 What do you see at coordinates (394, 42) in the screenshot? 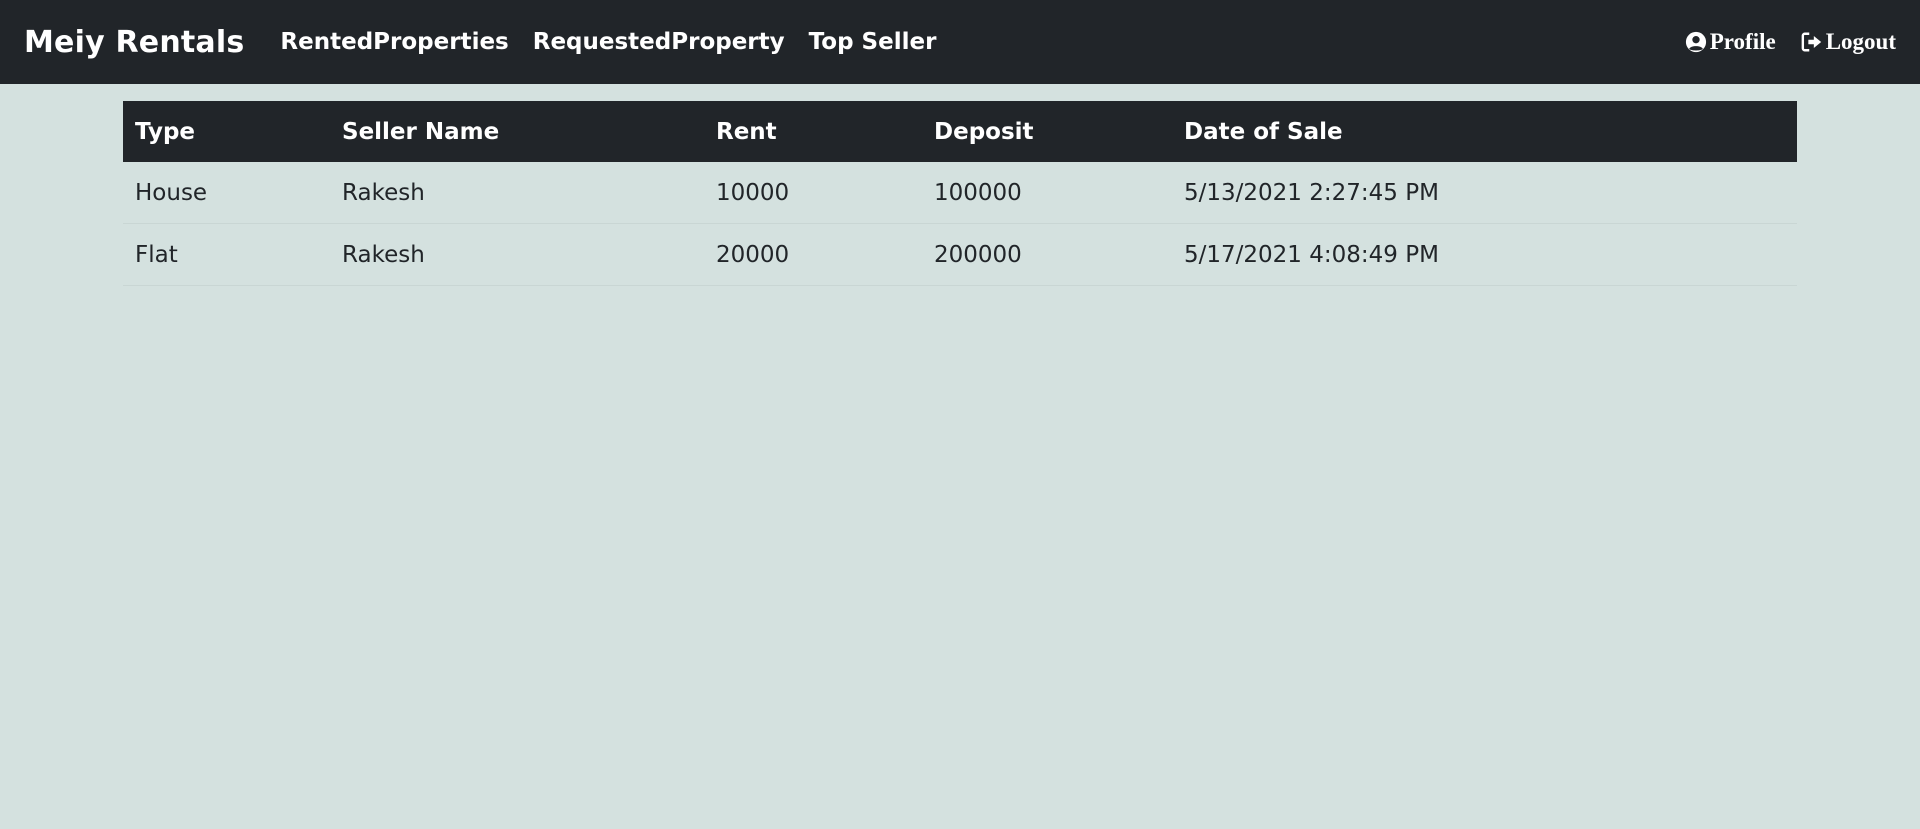
I see `nav-link-rented-properties: RentedProperties` at bounding box center [394, 42].